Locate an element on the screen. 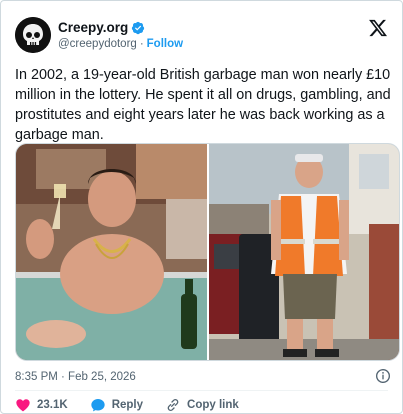  like-button: 23.1K is located at coordinates (41, 405).